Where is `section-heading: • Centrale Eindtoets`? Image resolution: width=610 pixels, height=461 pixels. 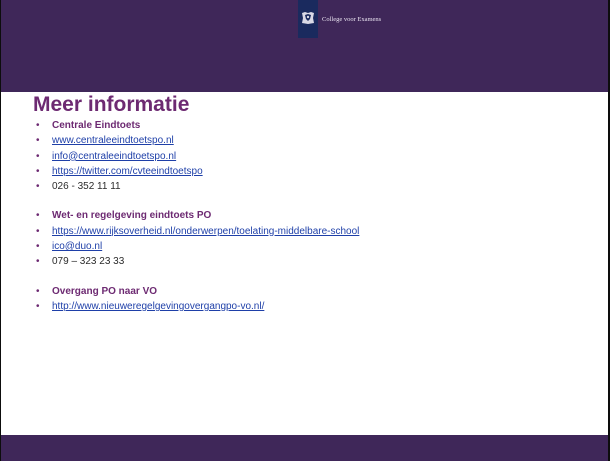
section-heading: • Centrale Eindtoets is located at coordinates (197, 125).